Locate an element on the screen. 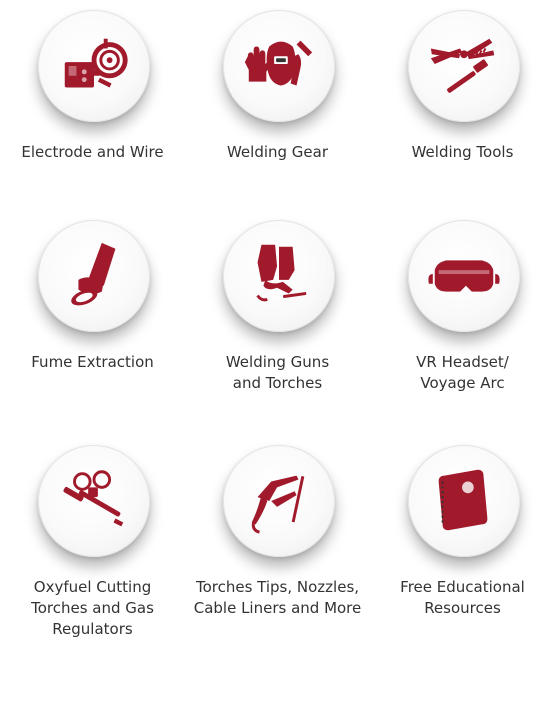 The width and height of the screenshot is (556, 703). category-welding-guns-and-torches: Welding Guns and Torches is located at coordinates (277, 307).